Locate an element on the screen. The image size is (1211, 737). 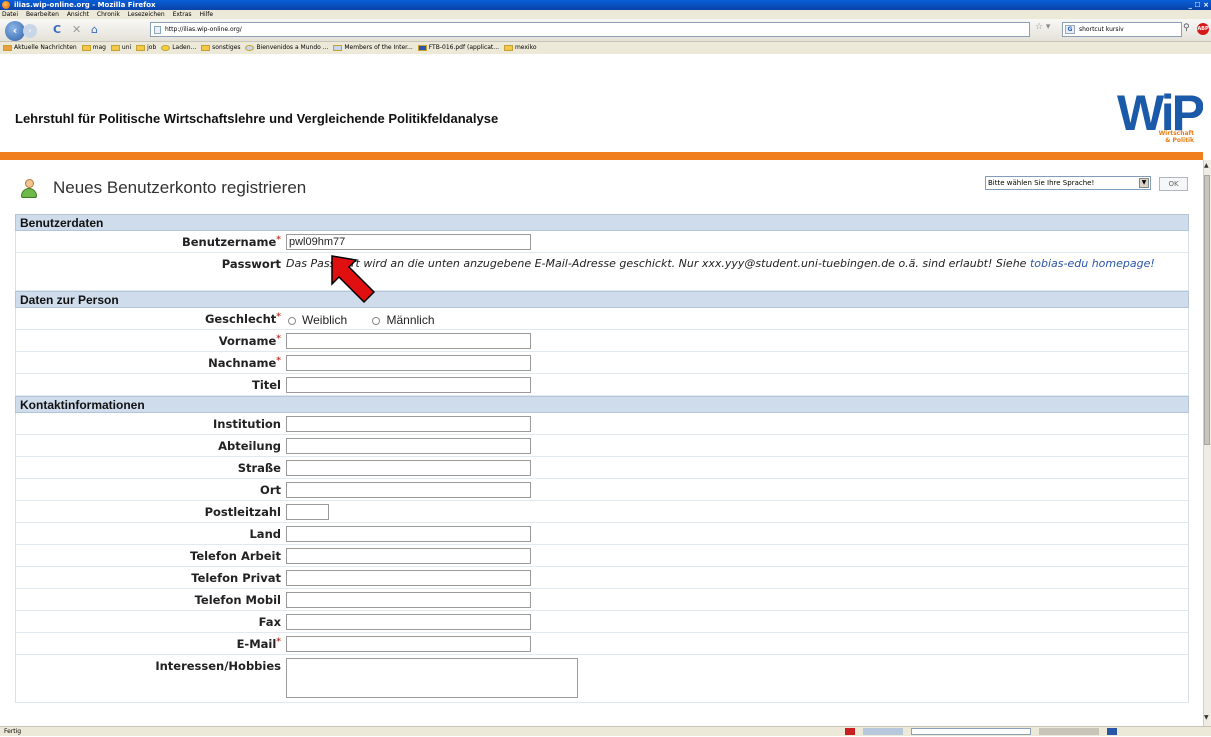
row-abteilung: Abteilung is located at coordinates (602, 446).